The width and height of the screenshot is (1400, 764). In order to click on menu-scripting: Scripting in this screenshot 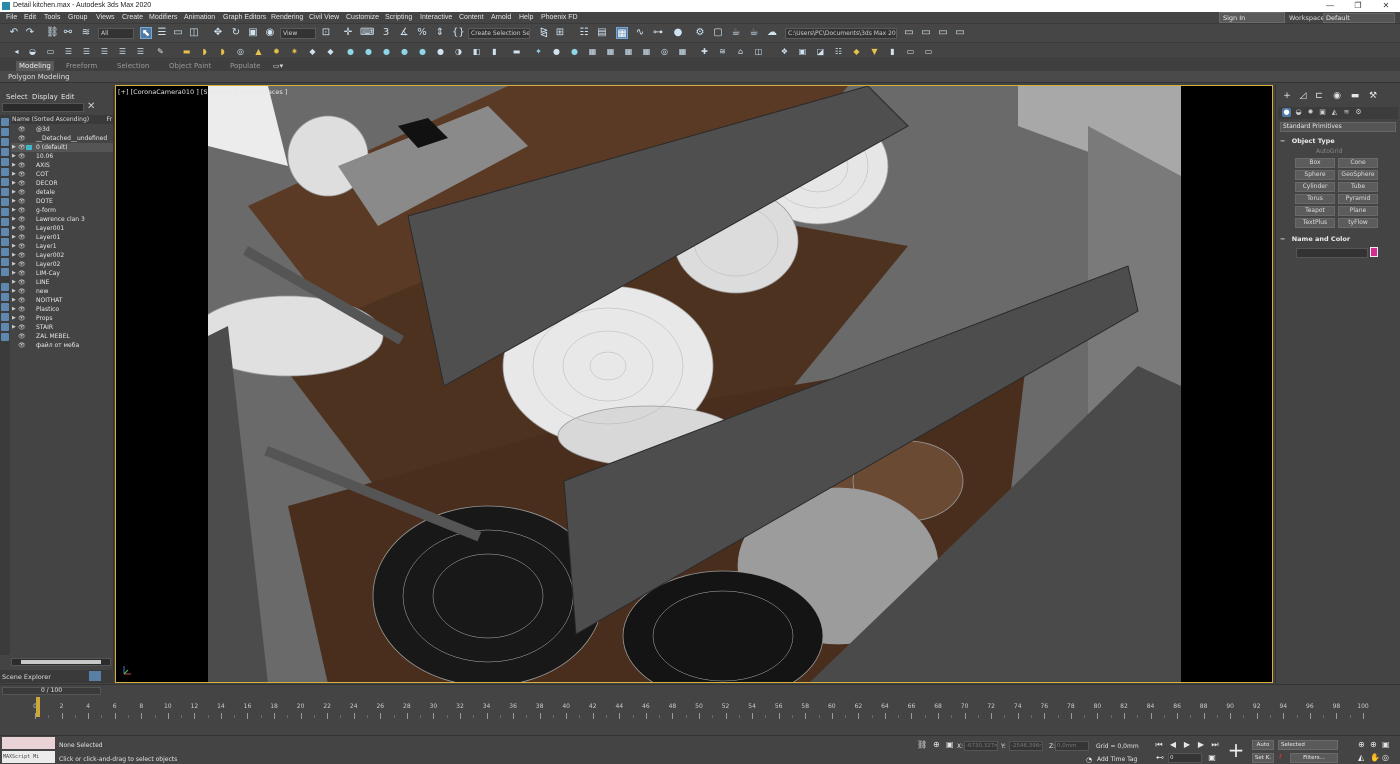, I will do `click(398, 17)`.